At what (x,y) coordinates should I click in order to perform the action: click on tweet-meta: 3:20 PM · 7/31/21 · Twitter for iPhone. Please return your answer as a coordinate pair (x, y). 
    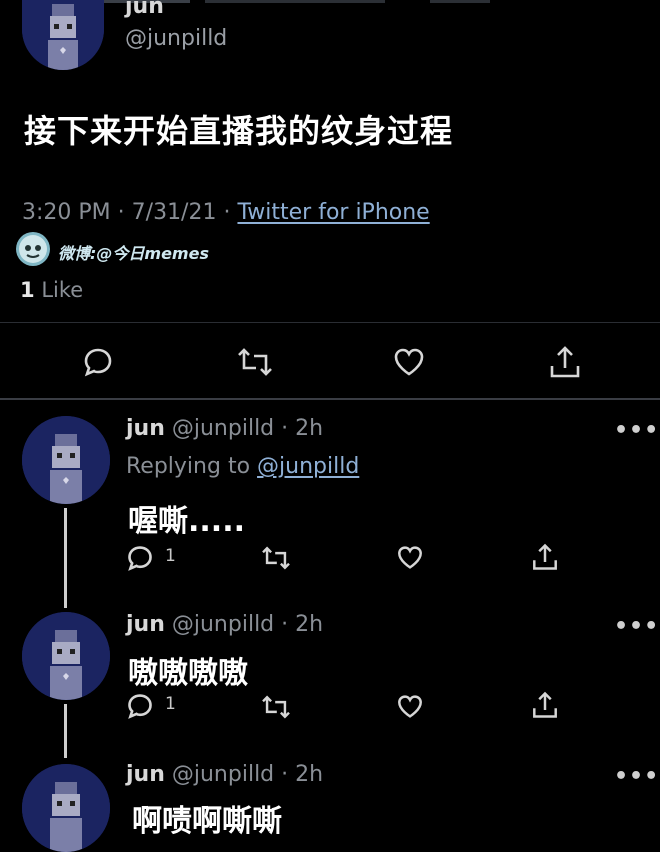
    Looking at the image, I should click on (226, 212).